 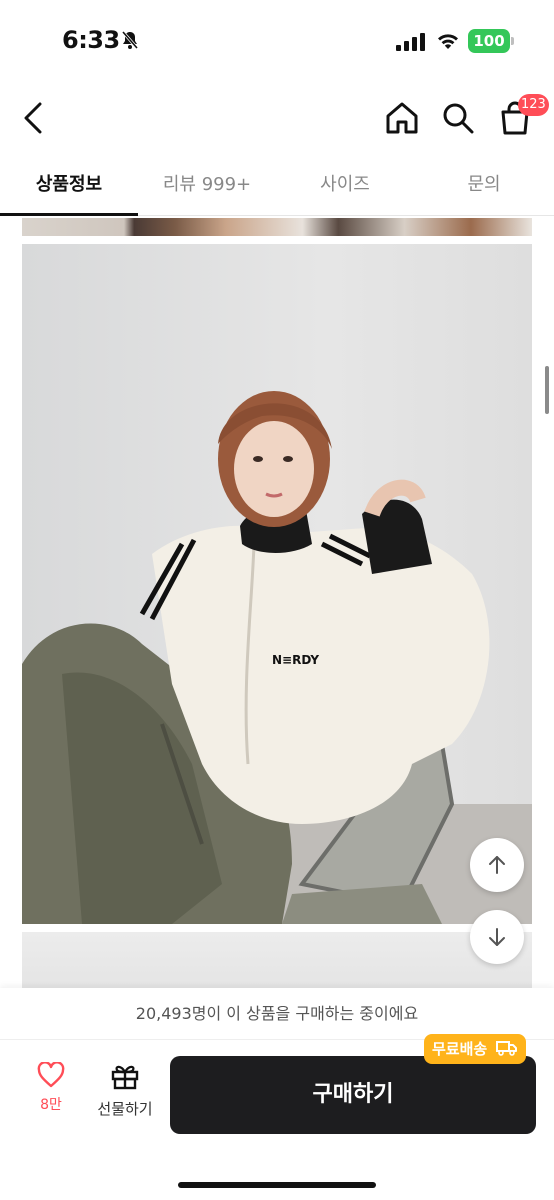 I want to click on home-indicator, so click(x=277, y=1185).